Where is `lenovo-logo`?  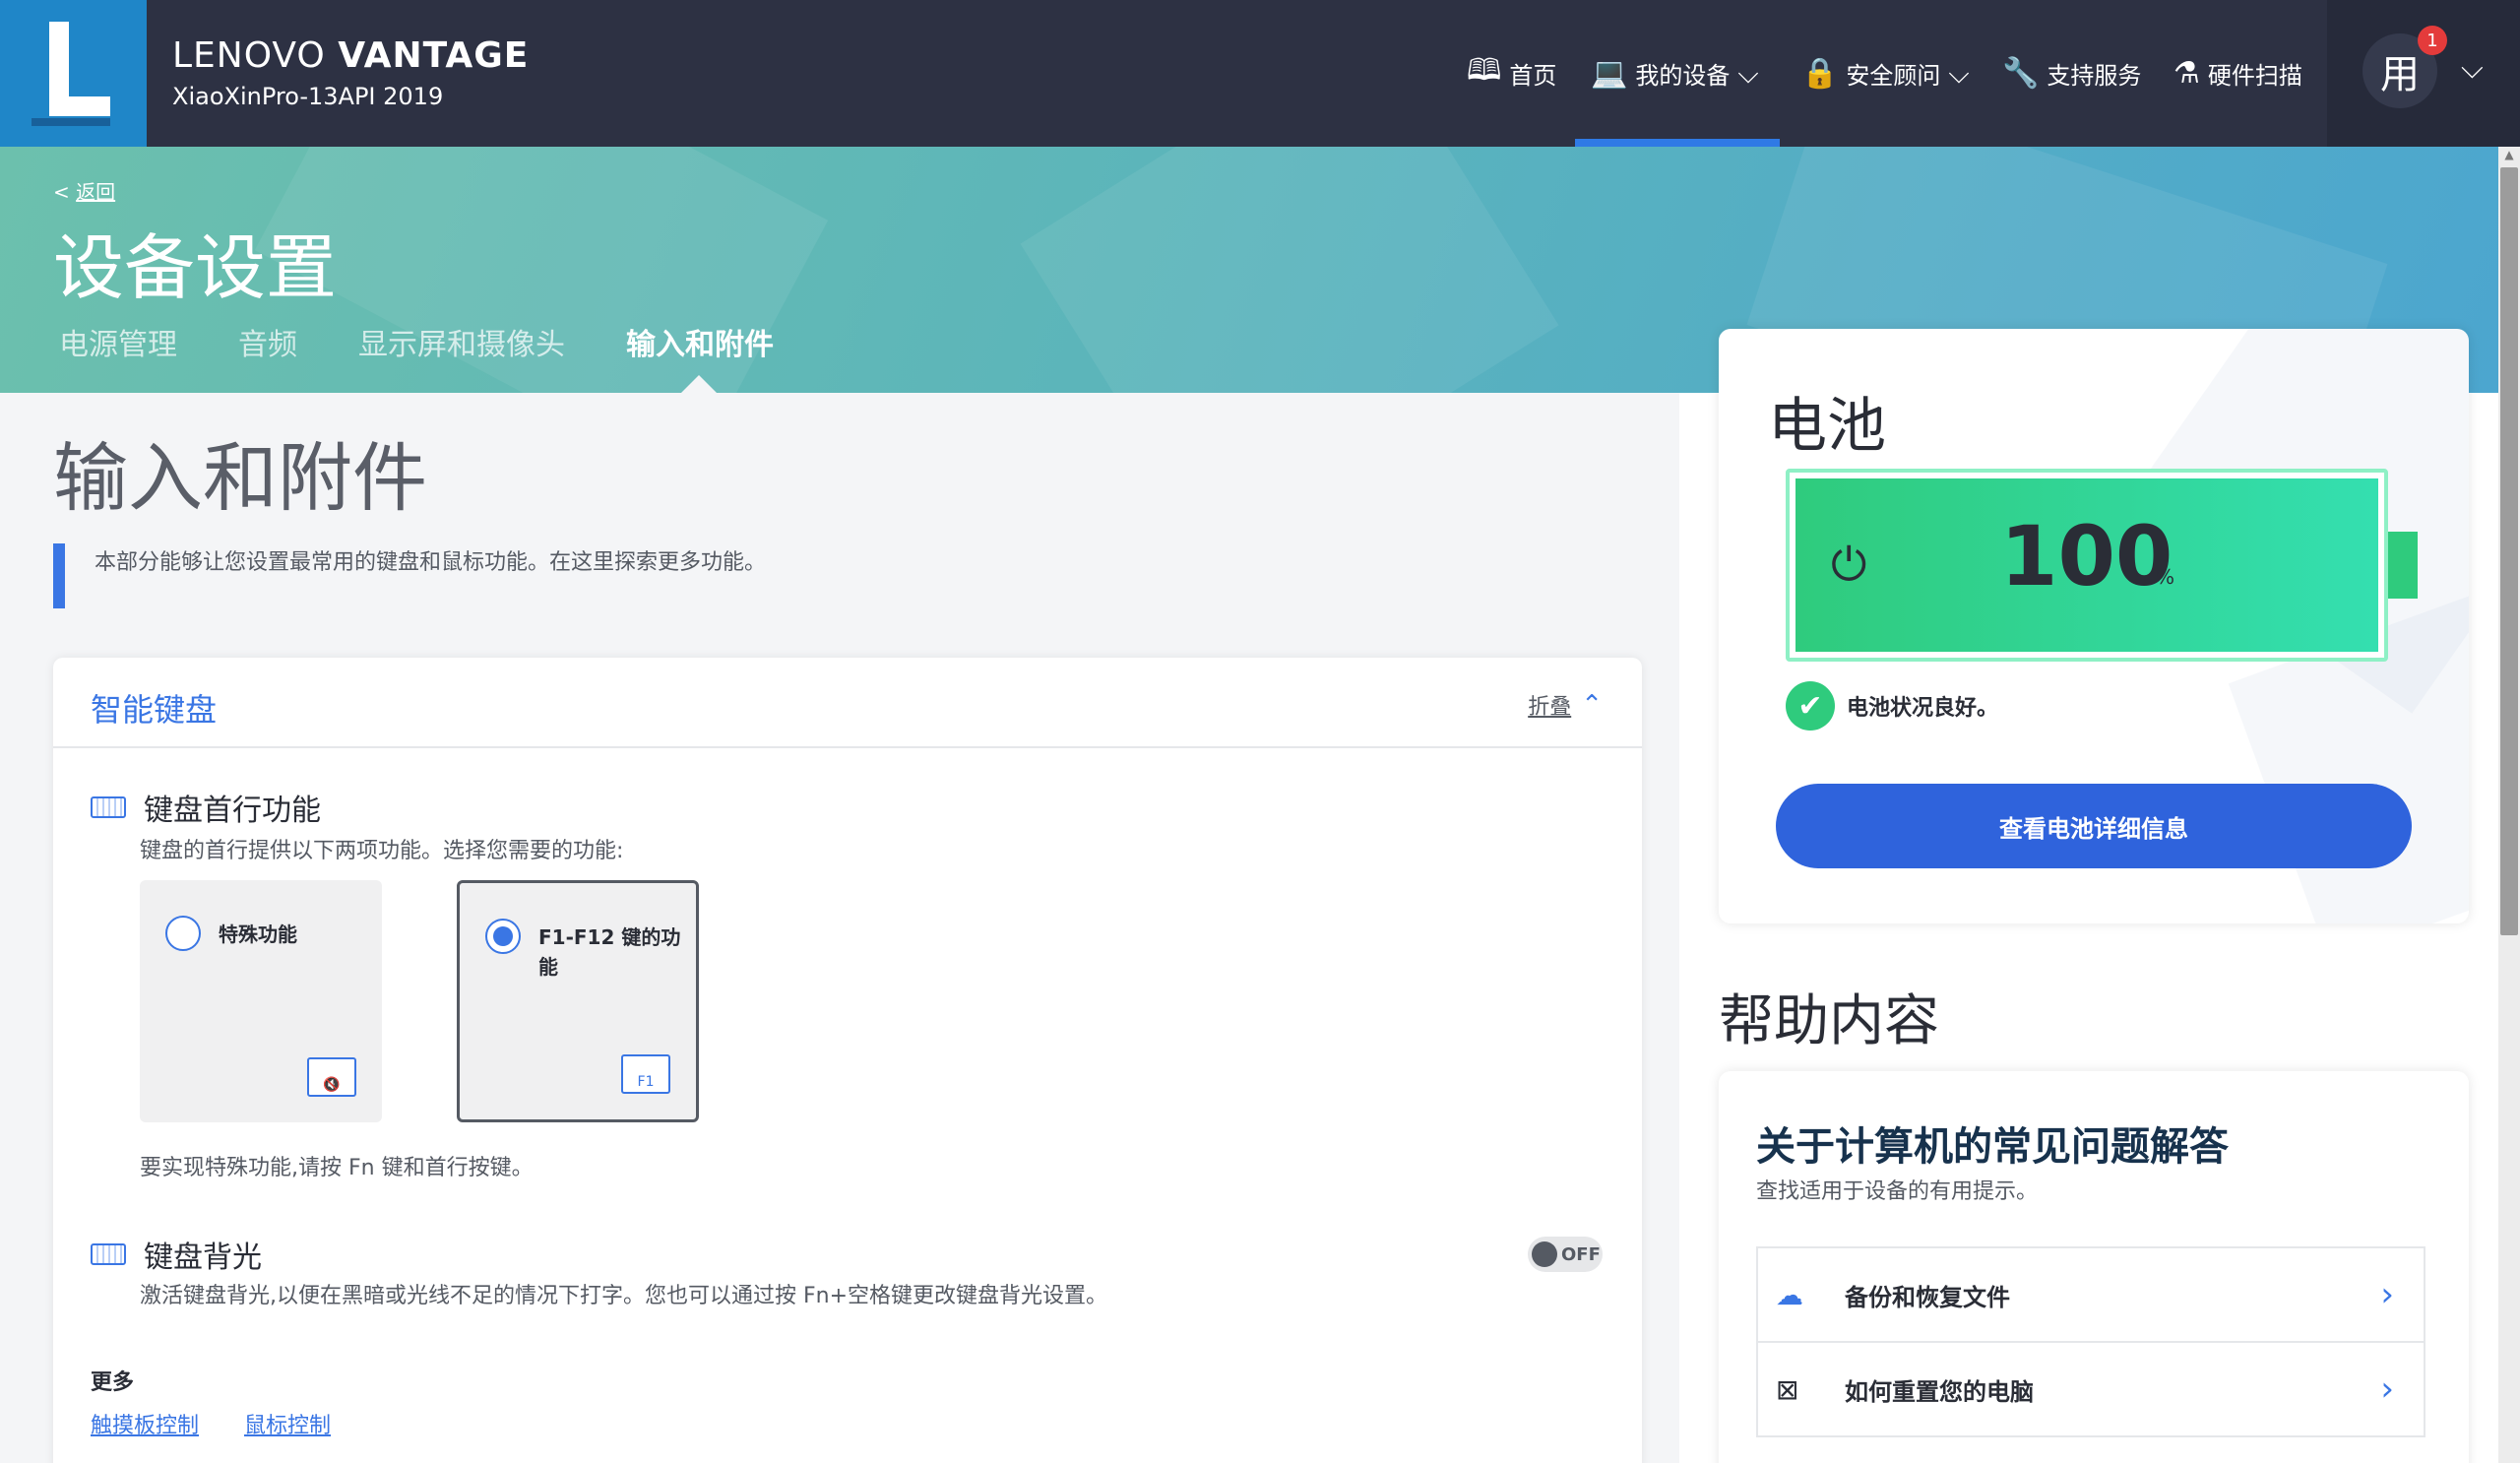 lenovo-logo is located at coordinates (73, 73).